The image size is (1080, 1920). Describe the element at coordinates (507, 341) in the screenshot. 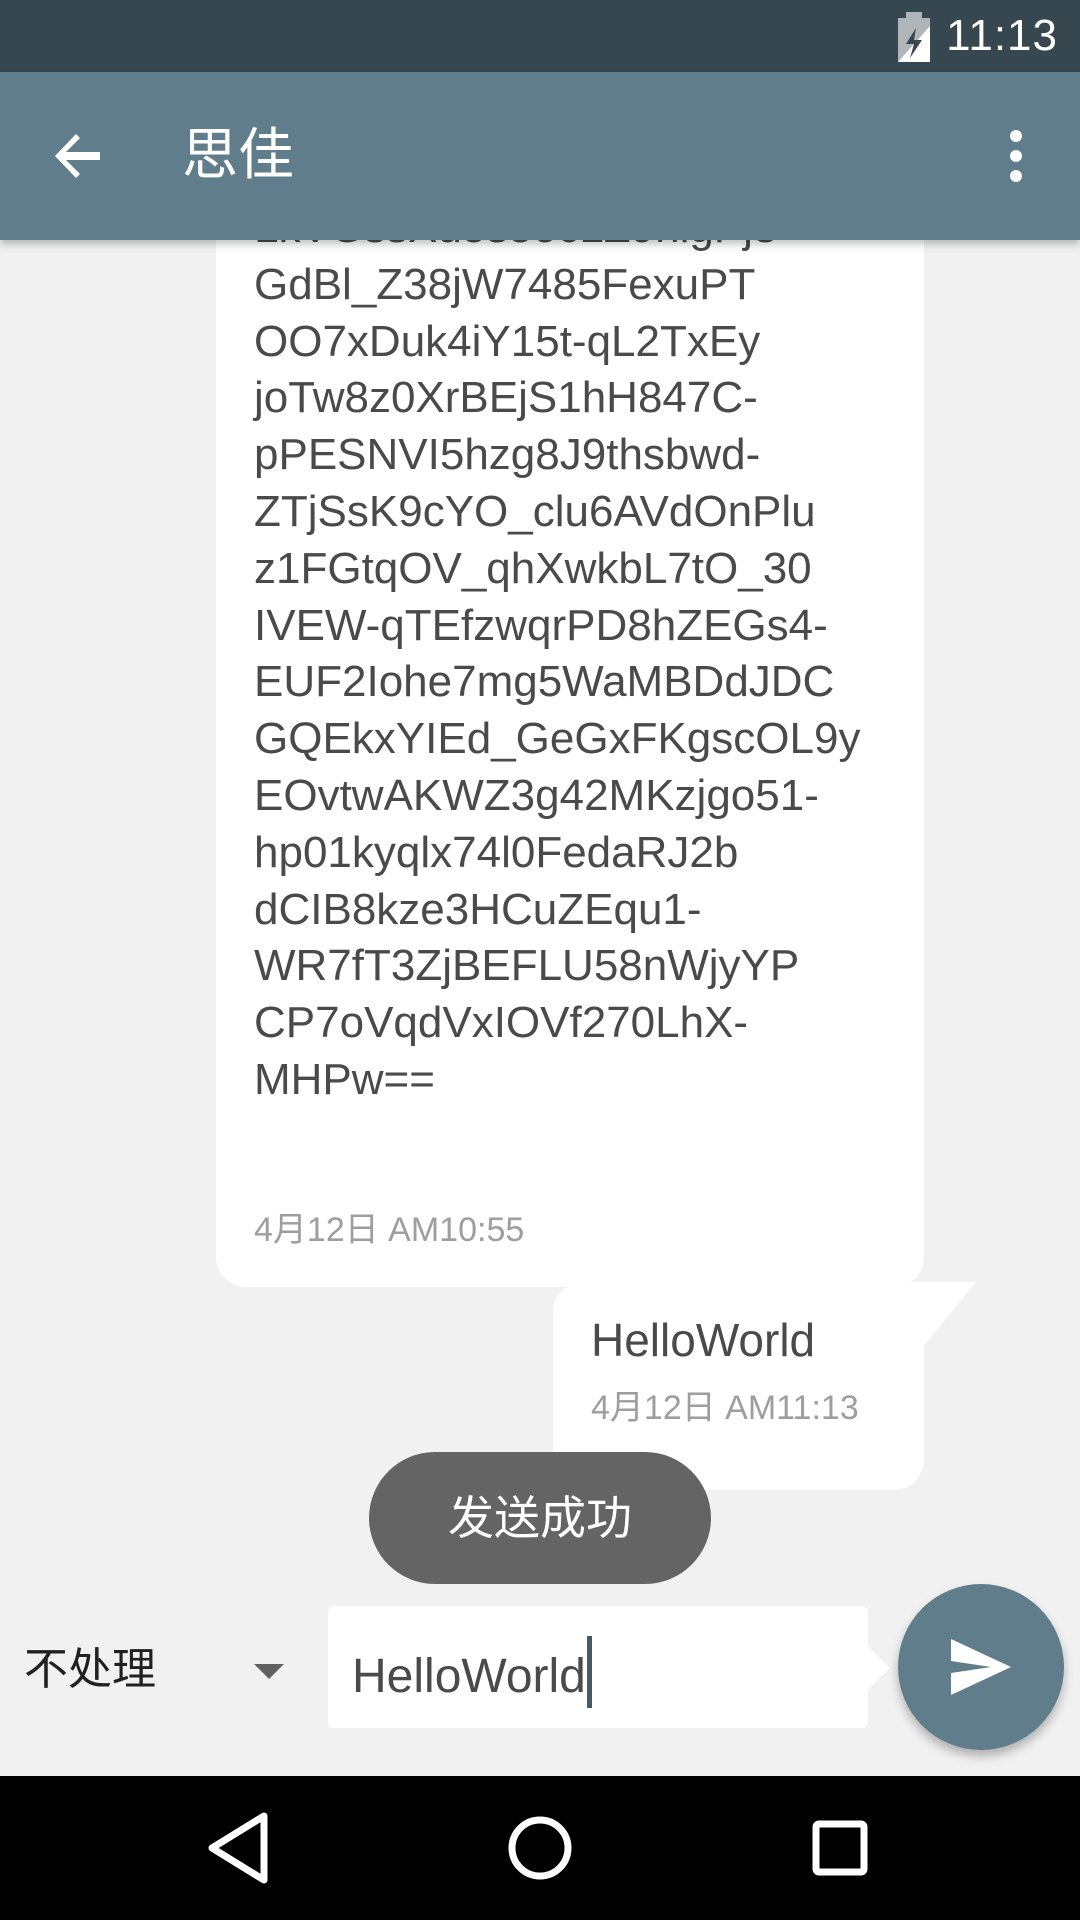

I see `message-line: OO7xDuk4iY15t-qL2TxEy` at that location.